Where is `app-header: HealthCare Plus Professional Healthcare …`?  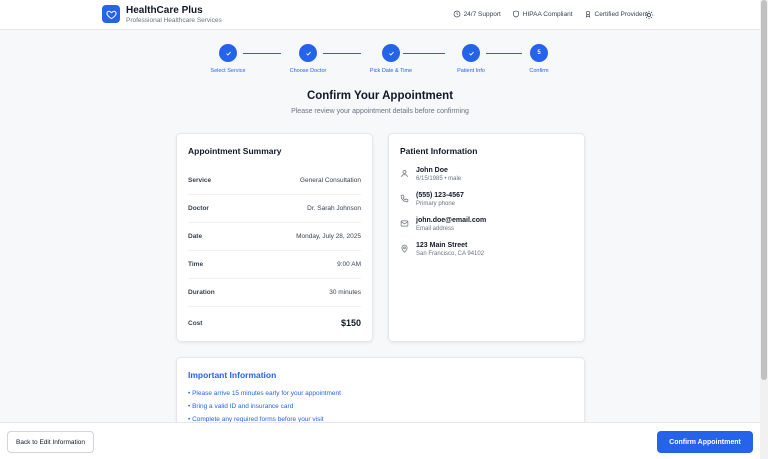 app-header: HealthCare Plus Professional Healthcare … is located at coordinates (380, 15).